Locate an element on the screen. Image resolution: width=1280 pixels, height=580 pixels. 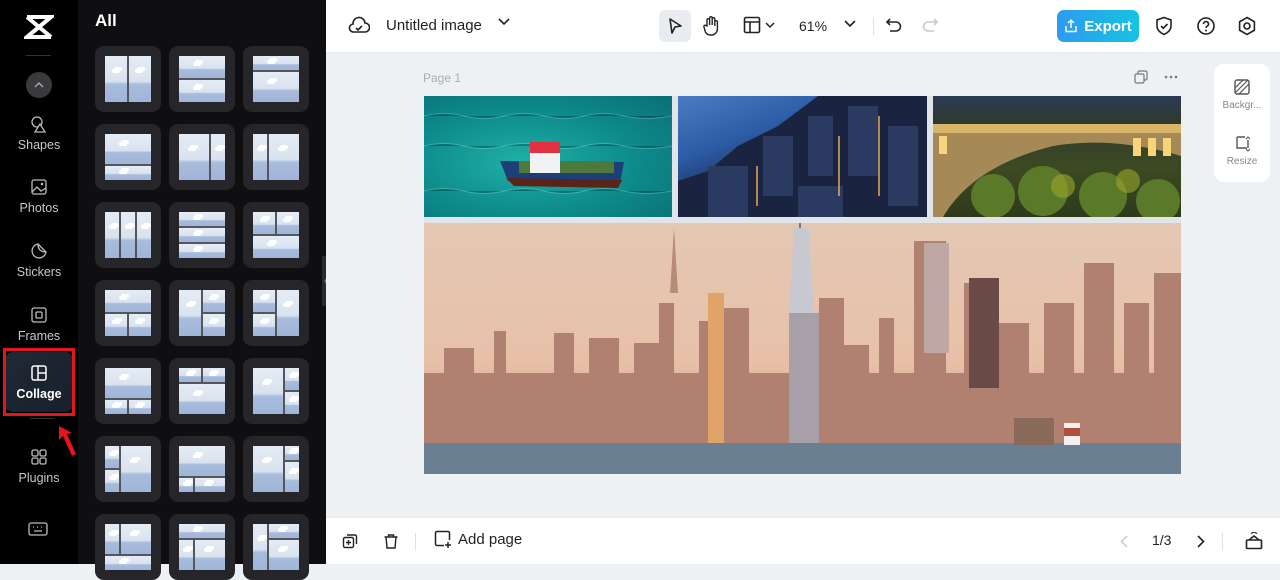
document-title: Untitled image is located at coordinates (434, 25).